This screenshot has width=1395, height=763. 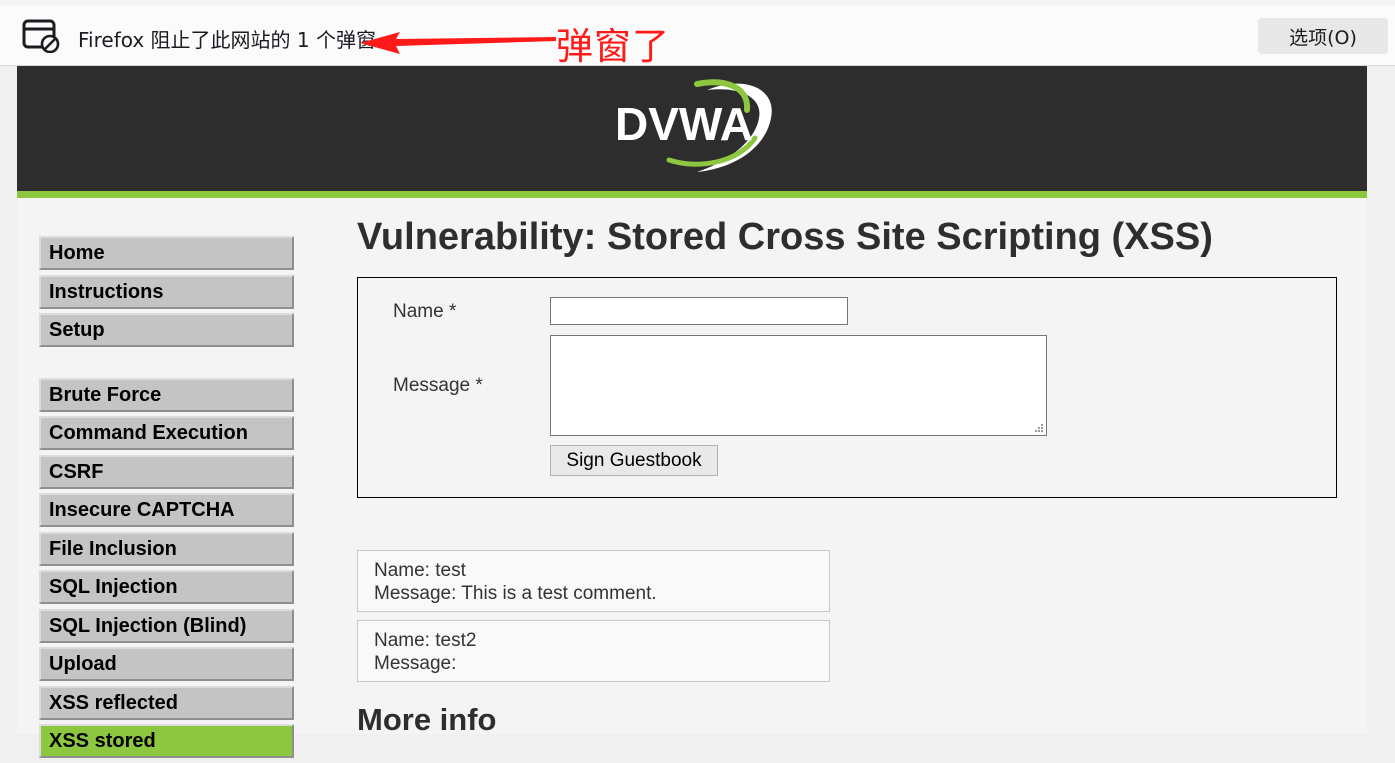 What do you see at coordinates (420, 570) in the screenshot?
I see `entry-name: Name: test` at bounding box center [420, 570].